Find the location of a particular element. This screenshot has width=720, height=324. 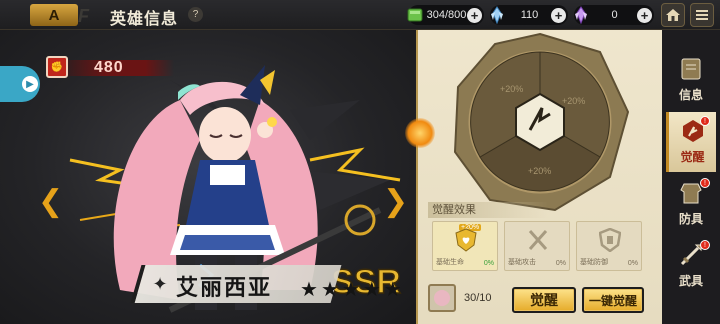

awaken-button: 觉醒 is located at coordinates (544, 300).